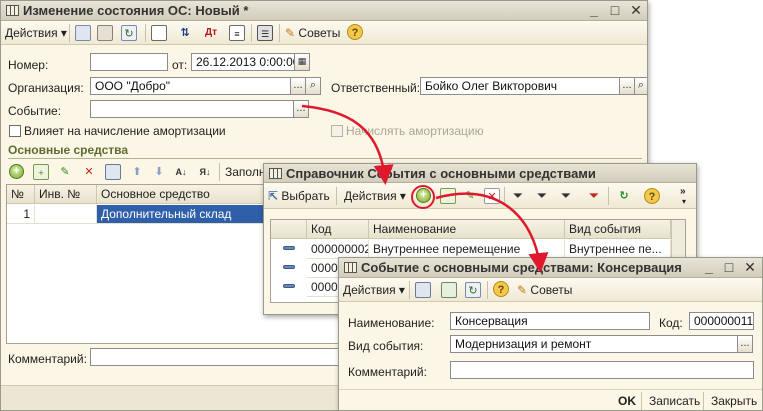 The image size is (763, 411). I want to click on annotation-arrows, so click(425, 188).